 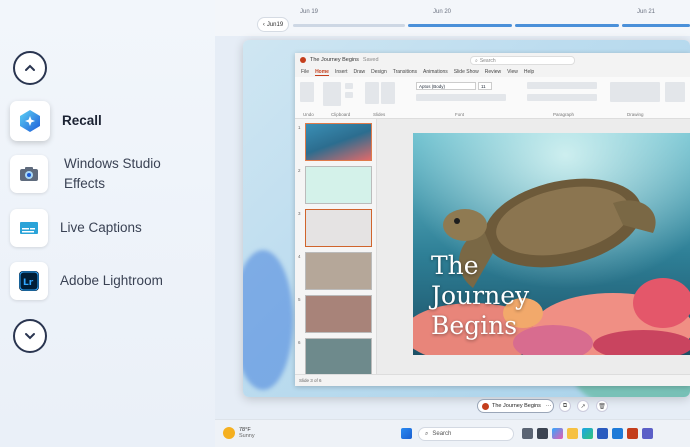 I want to click on tab-file: File, so click(x=305, y=72).